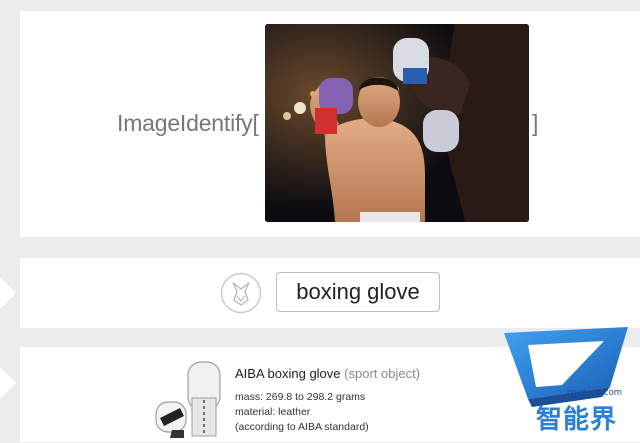  Describe the element at coordinates (288, 373) in the screenshot. I see `entity-name: AIBA boxing glove` at that location.